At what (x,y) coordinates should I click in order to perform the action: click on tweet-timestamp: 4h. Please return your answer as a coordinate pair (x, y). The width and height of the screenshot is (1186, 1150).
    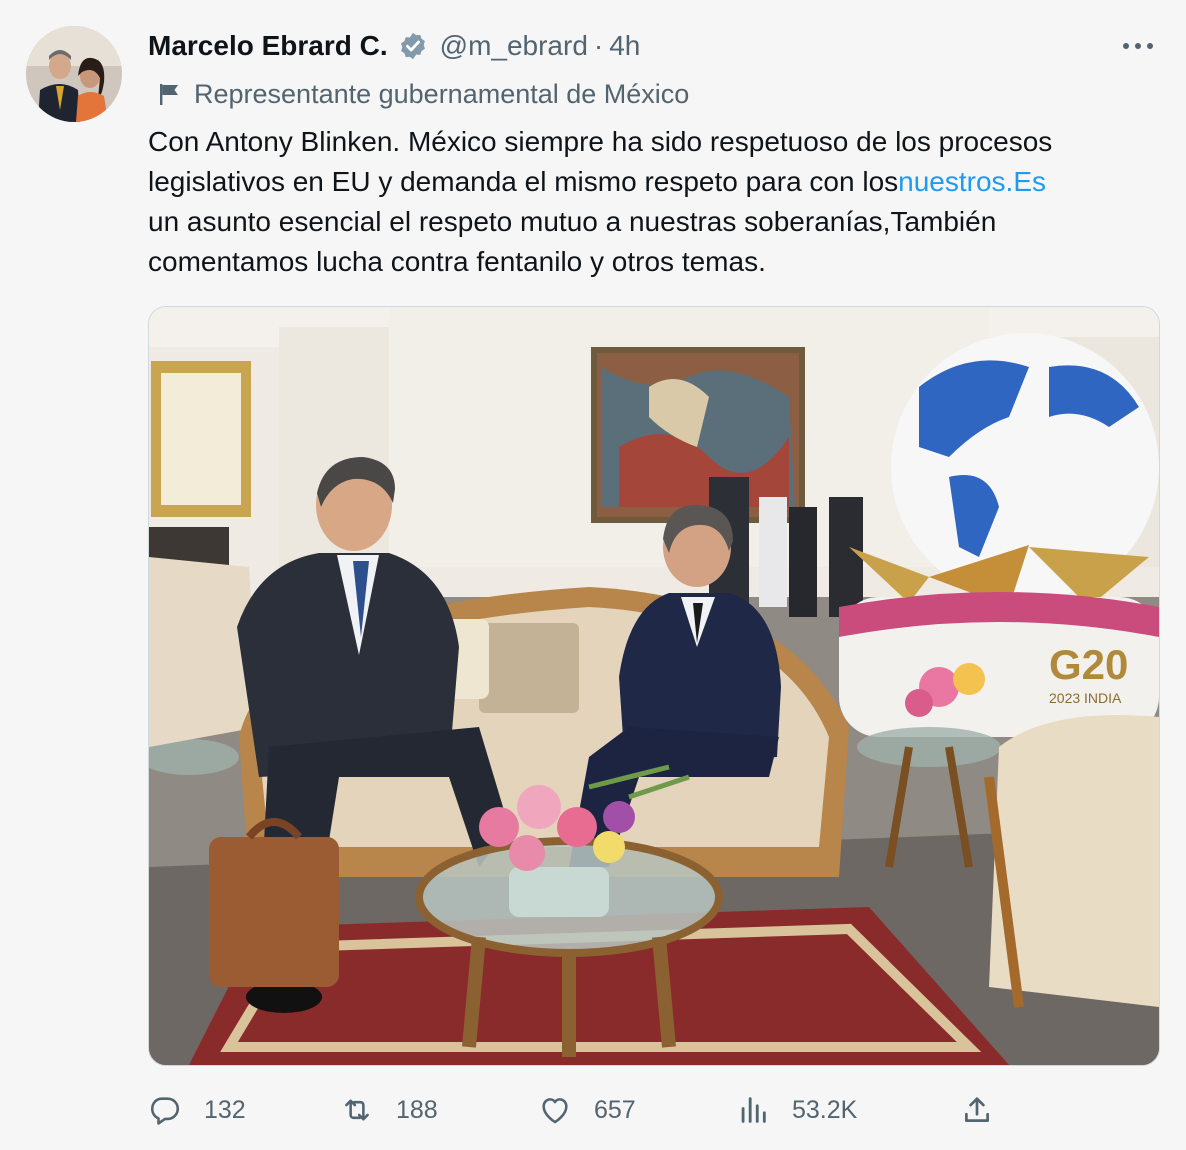
    Looking at the image, I should click on (624, 46).